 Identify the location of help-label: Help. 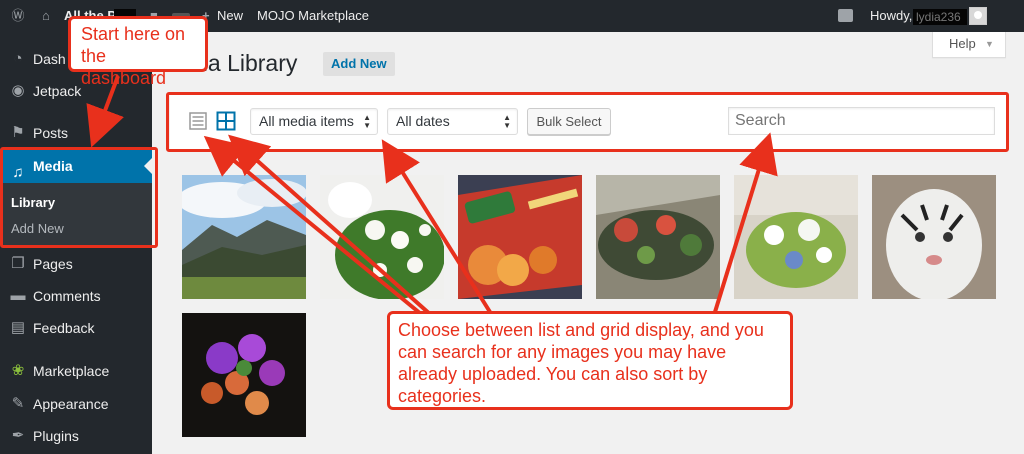
(962, 43).